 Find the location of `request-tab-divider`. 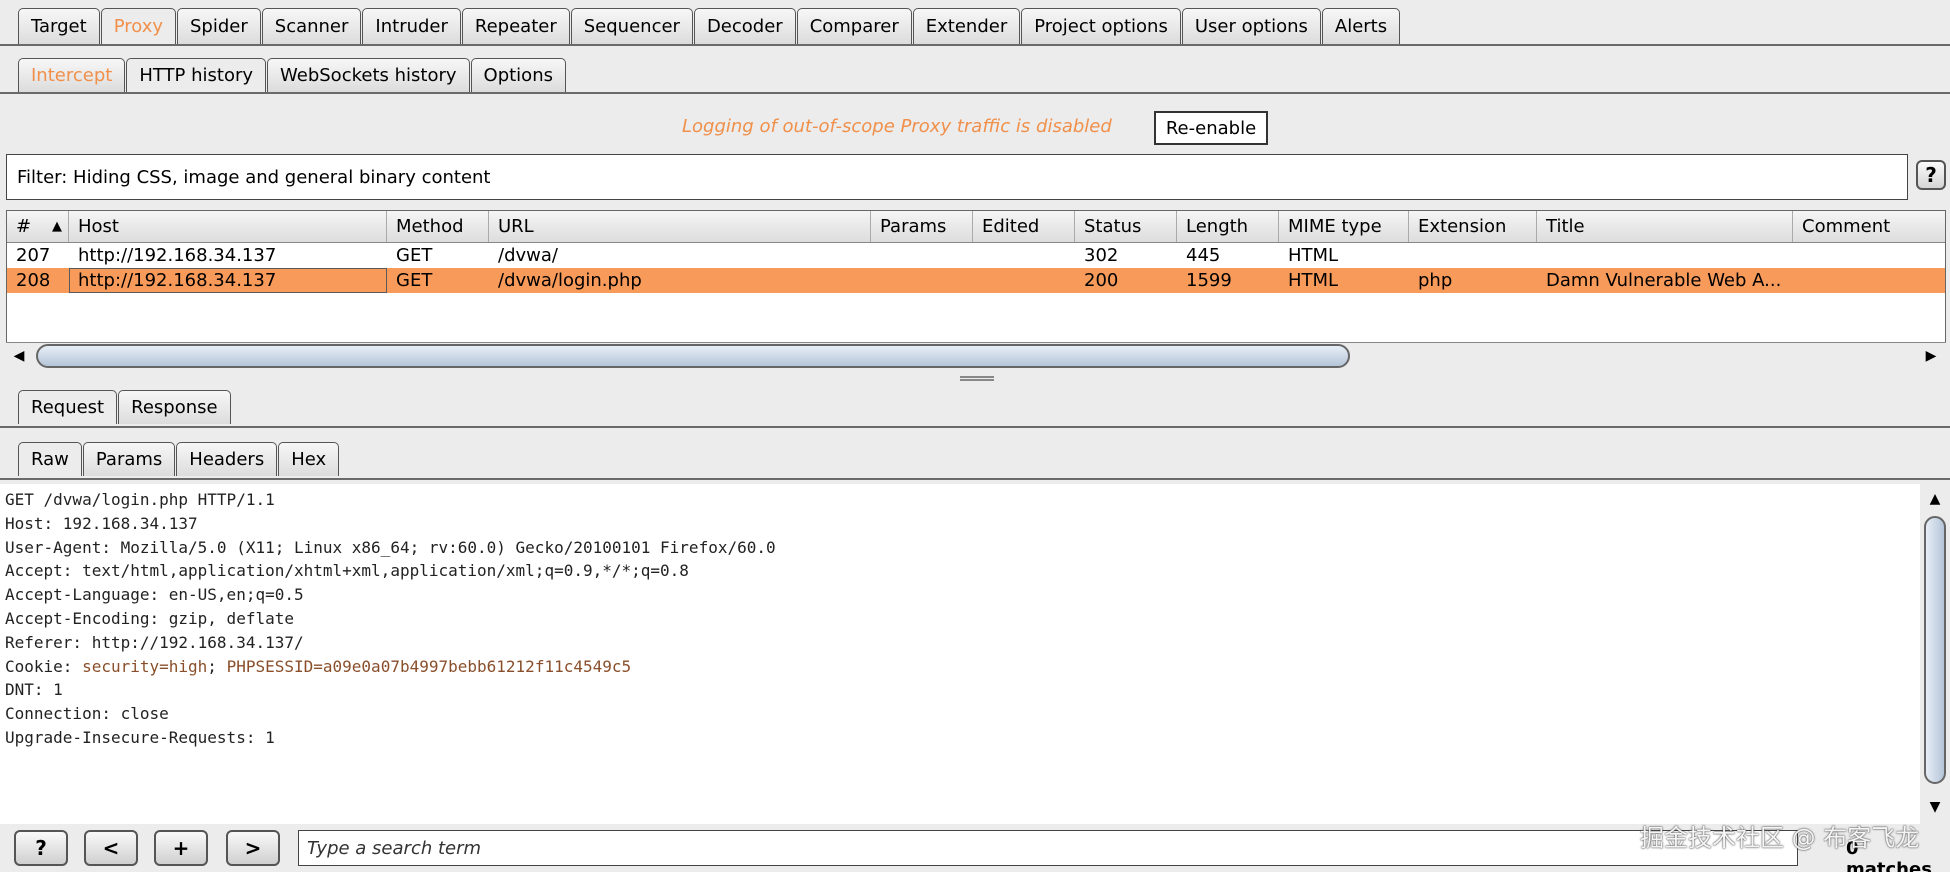

request-tab-divider is located at coordinates (975, 427).